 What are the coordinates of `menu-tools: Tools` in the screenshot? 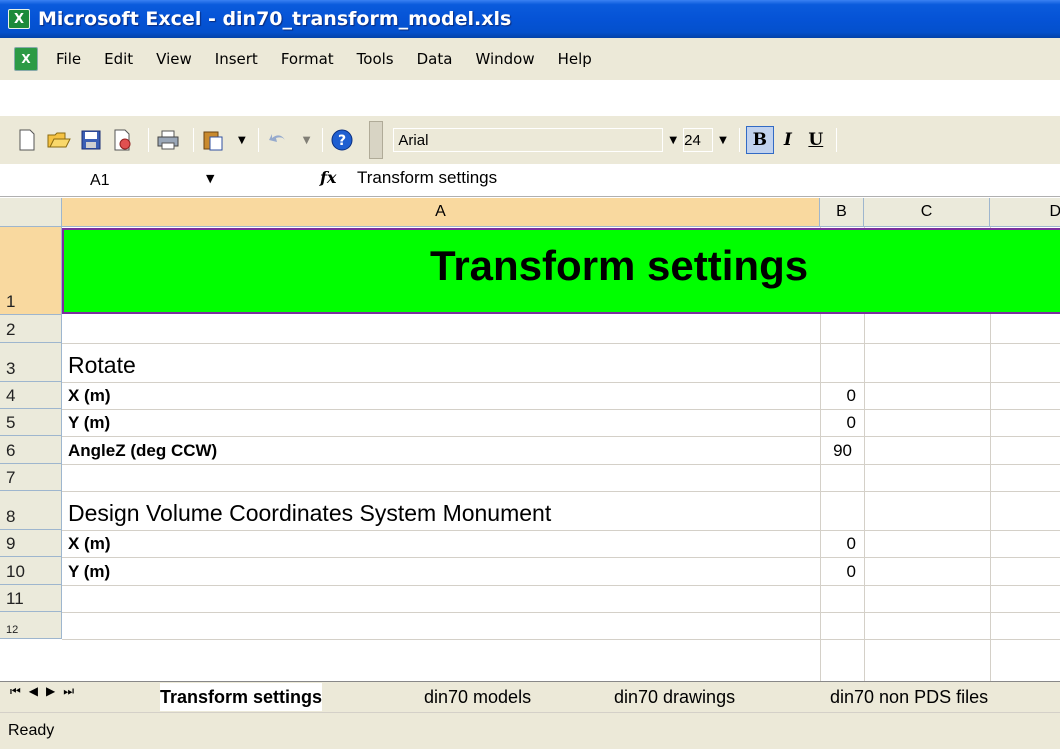 It's located at (375, 59).